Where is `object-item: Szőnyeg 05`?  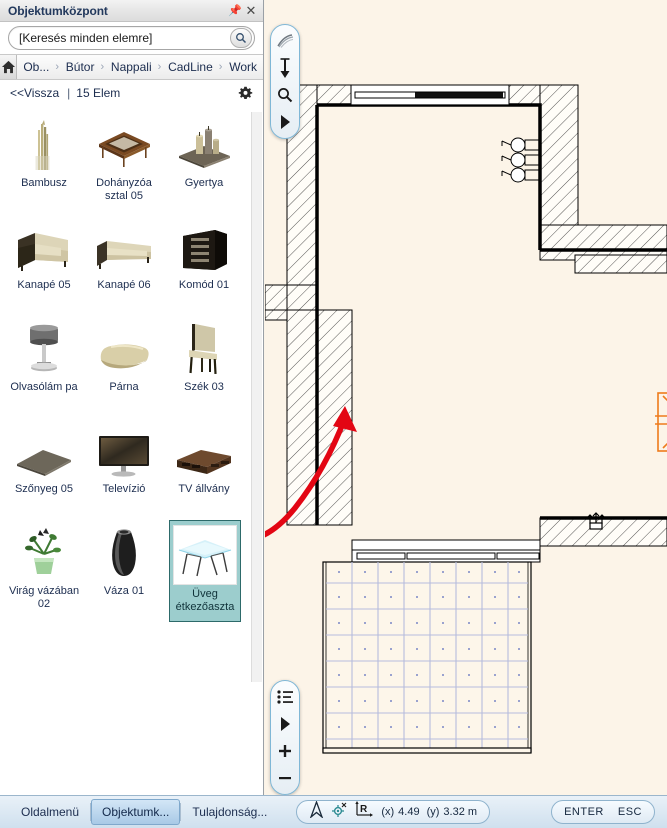
object-item: Szőnyeg 05 is located at coordinates (44, 469).